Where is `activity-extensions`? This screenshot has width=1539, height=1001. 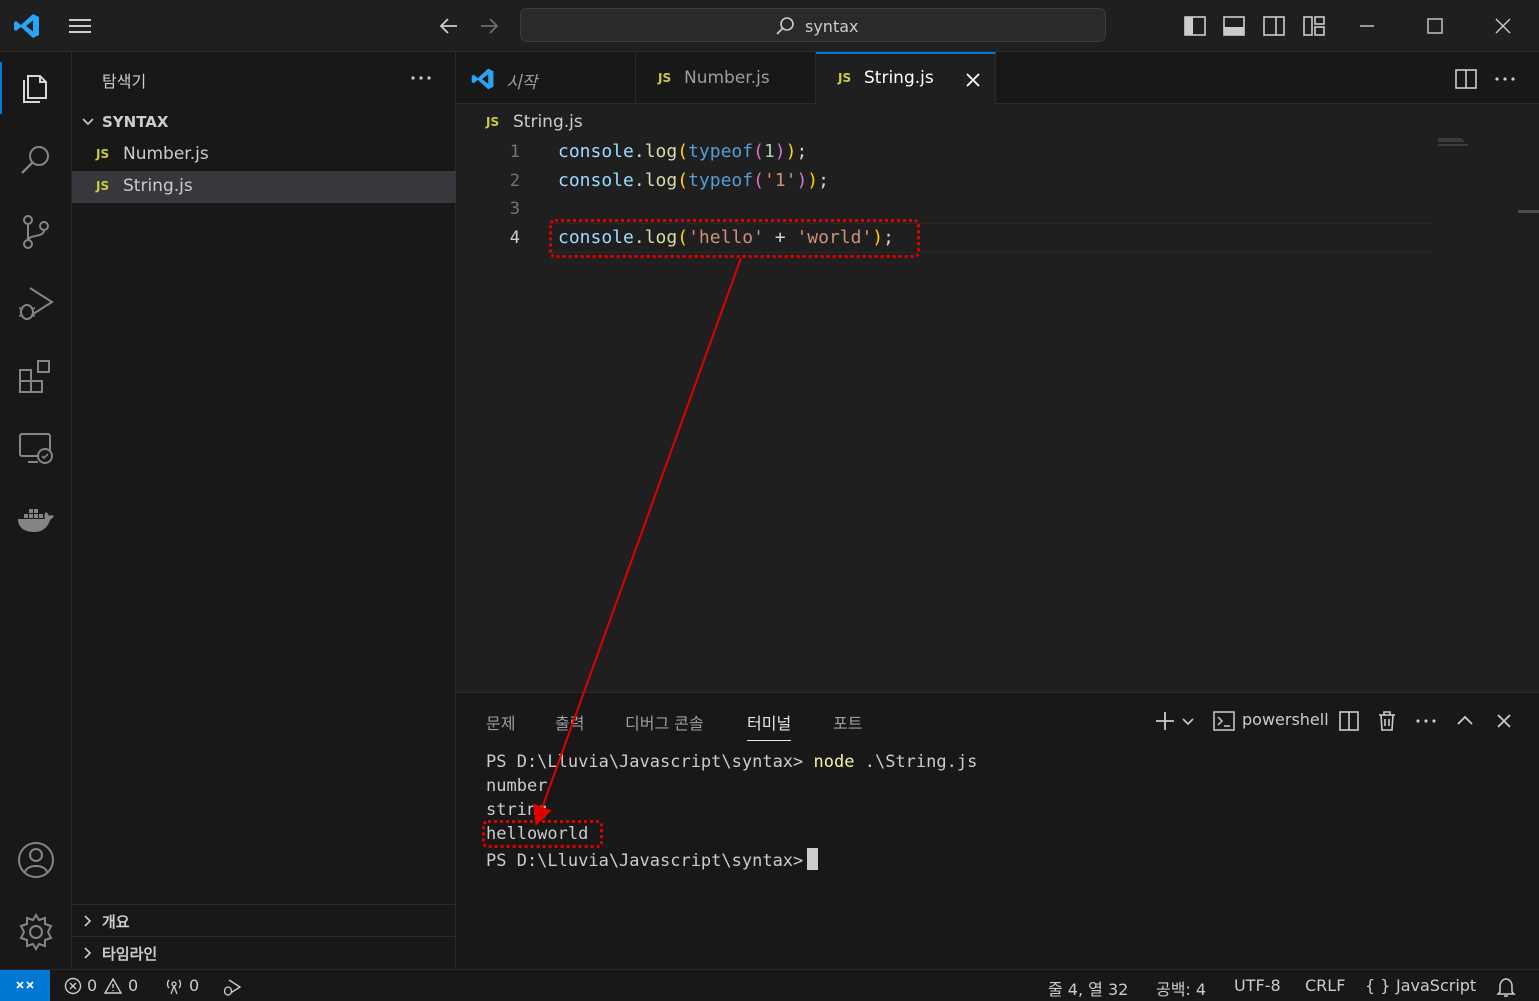 activity-extensions is located at coordinates (36, 376).